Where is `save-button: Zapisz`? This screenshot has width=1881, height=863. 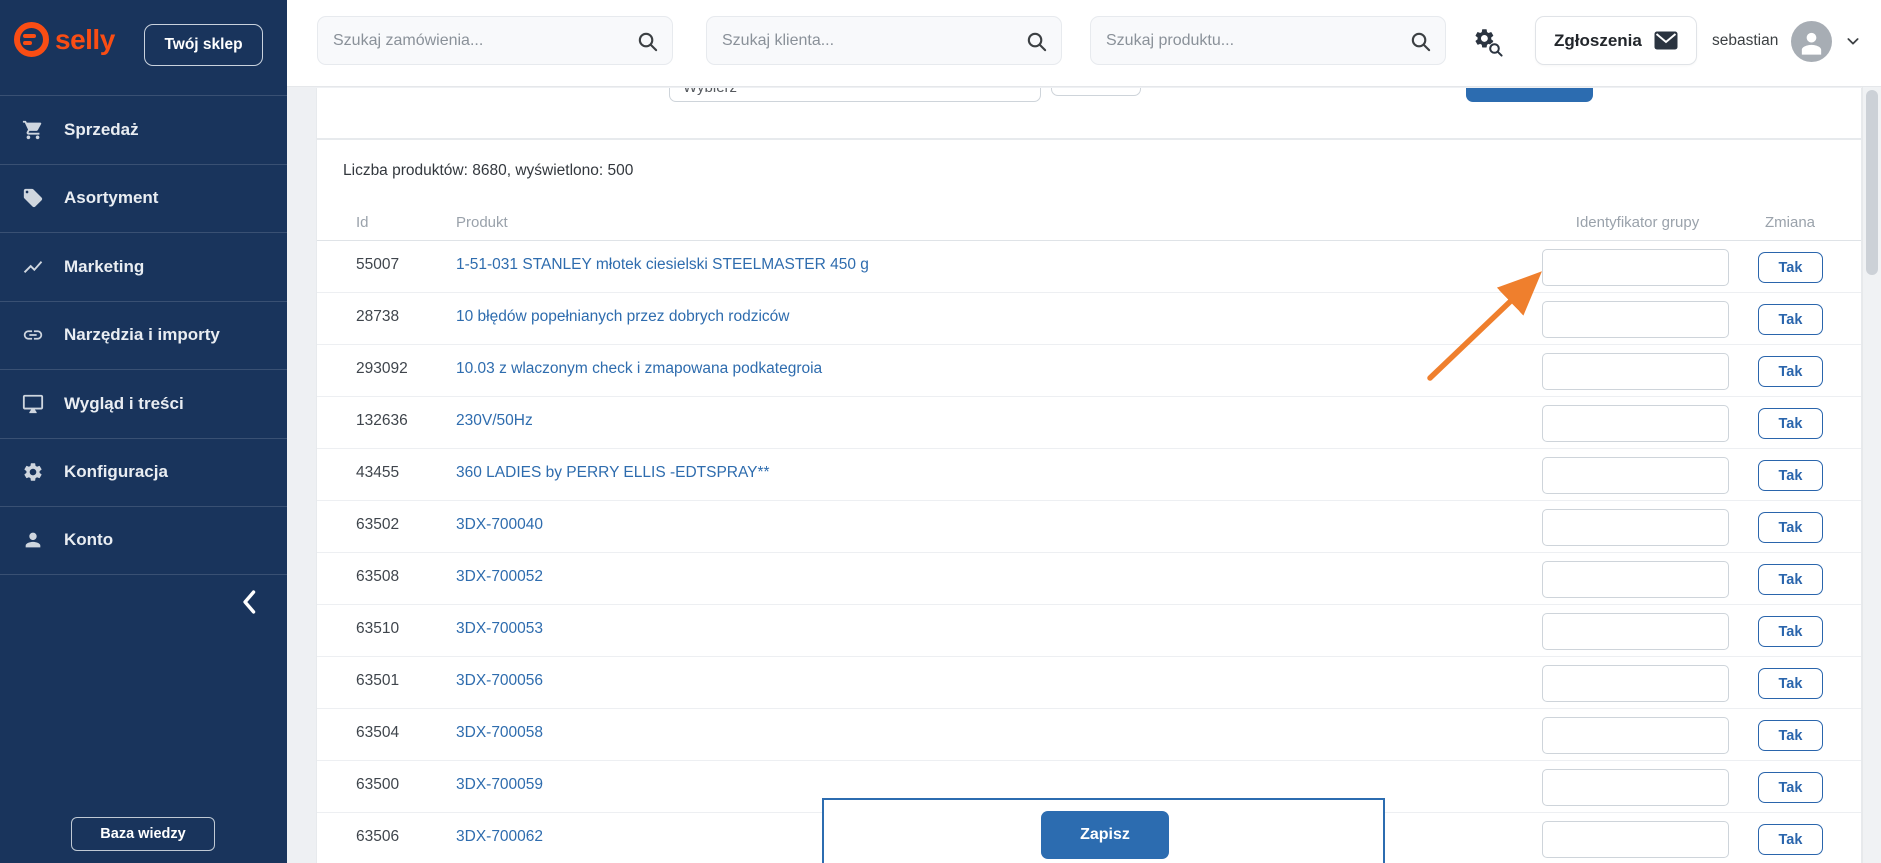 save-button: Zapisz is located at coordinates (1105, 835).